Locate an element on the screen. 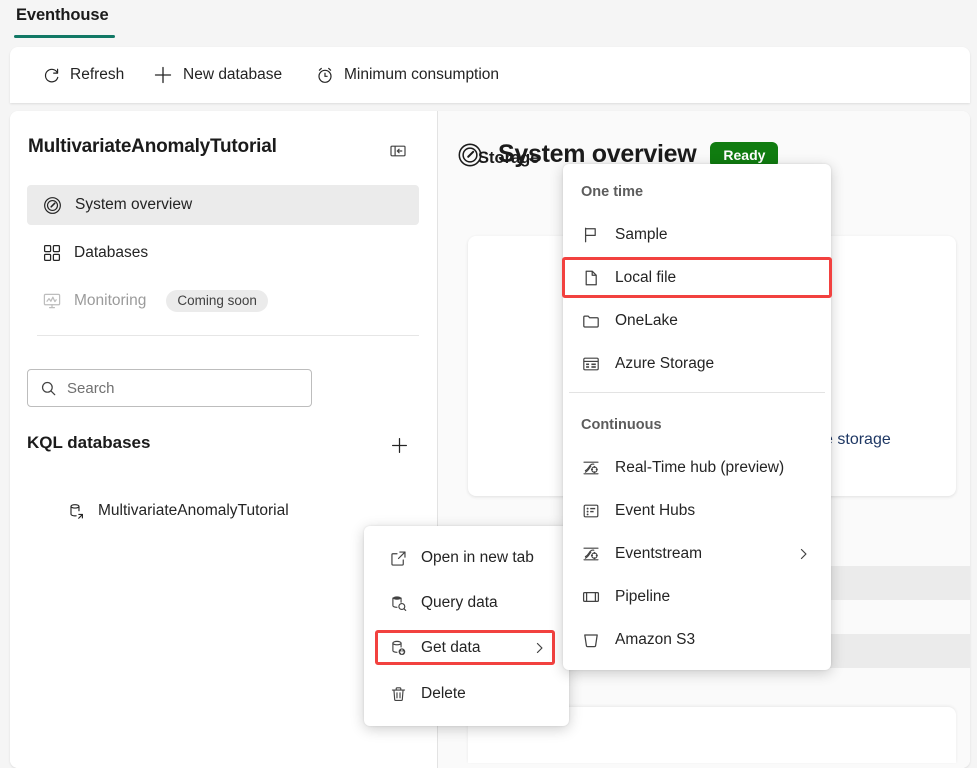  eventstream-icon is located at coordinates (591, 554).